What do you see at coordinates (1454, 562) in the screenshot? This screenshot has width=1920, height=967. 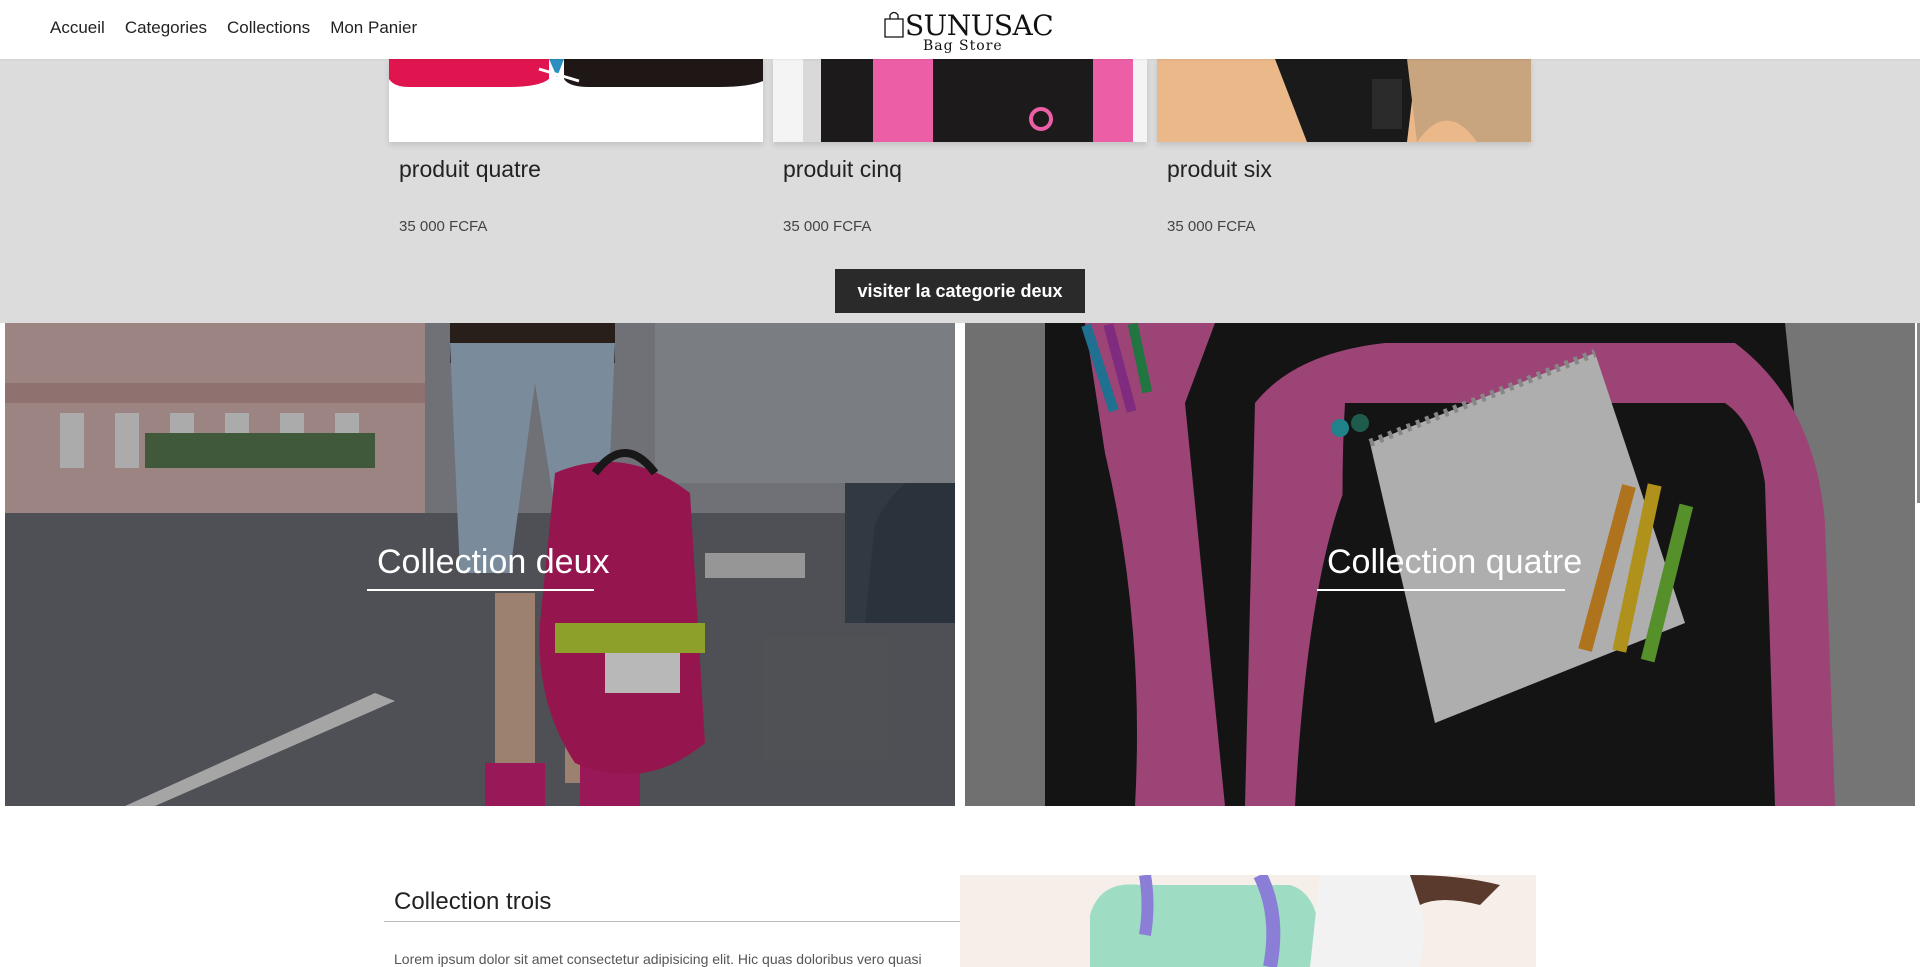 I see `collection-title: Collection quatre` at bounding box center [1454, 562].